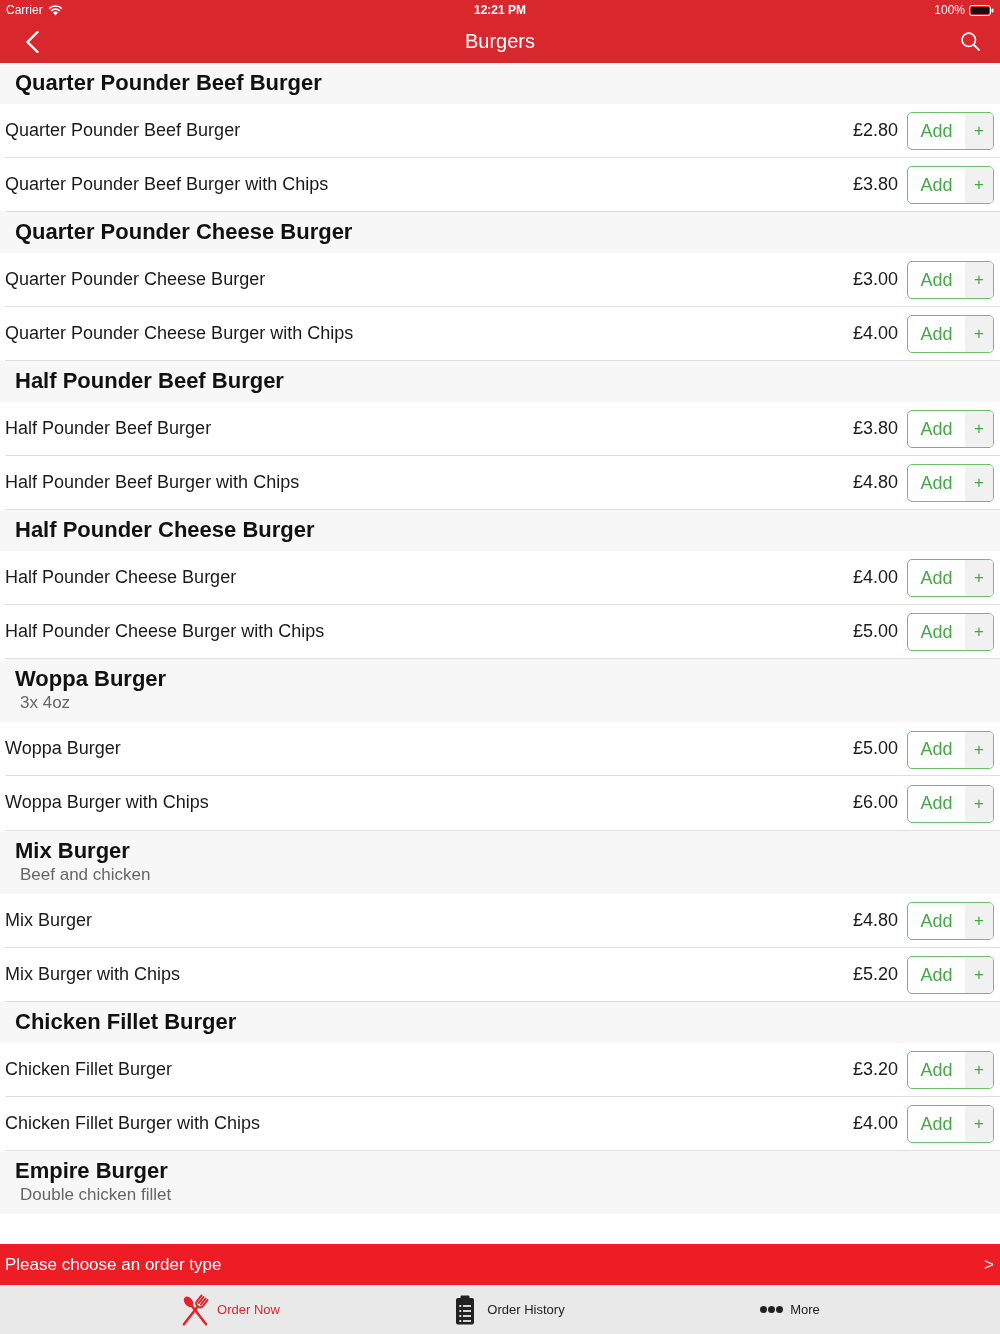 Image resolution: width=1000 pixels, height=1334 pixels. What do you see at coordinates (500, 1264) in the screenshot?
I see `order-type-banner: Please choose an order type >` at bounding box center [500, 1264].